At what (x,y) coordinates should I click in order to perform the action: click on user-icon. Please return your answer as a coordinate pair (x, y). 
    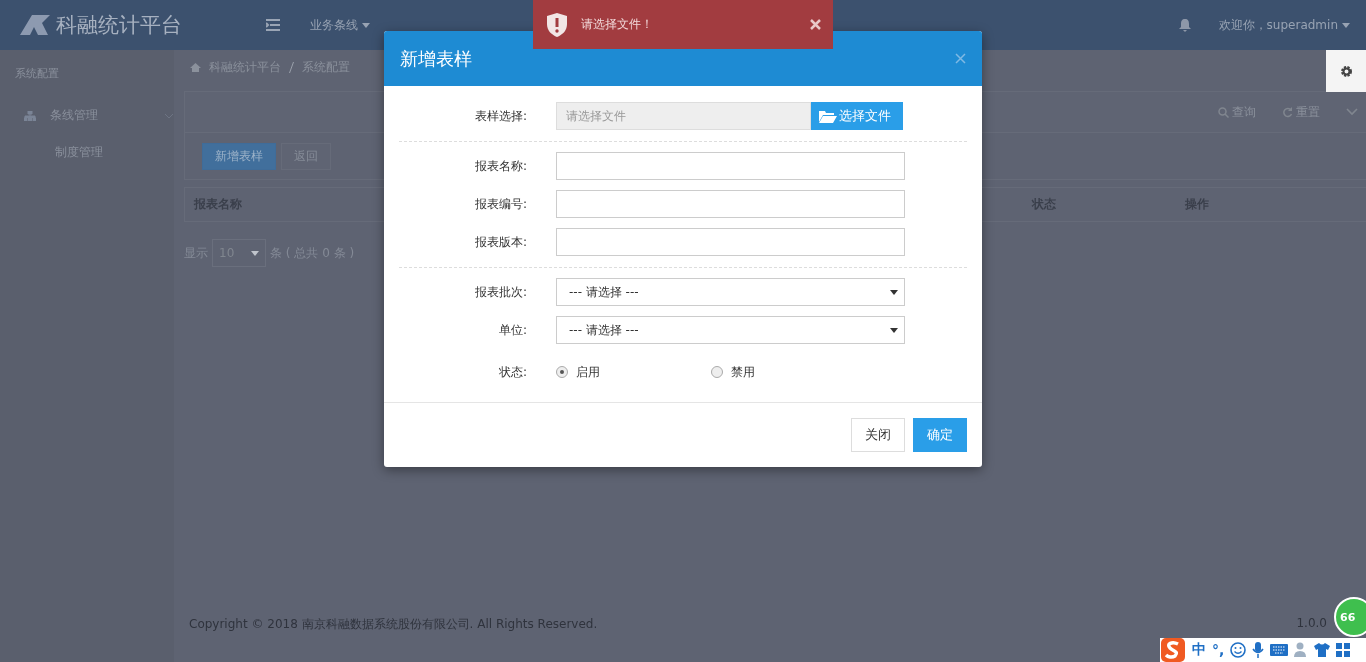
    Looking at the image, I should click on (1301, 650).